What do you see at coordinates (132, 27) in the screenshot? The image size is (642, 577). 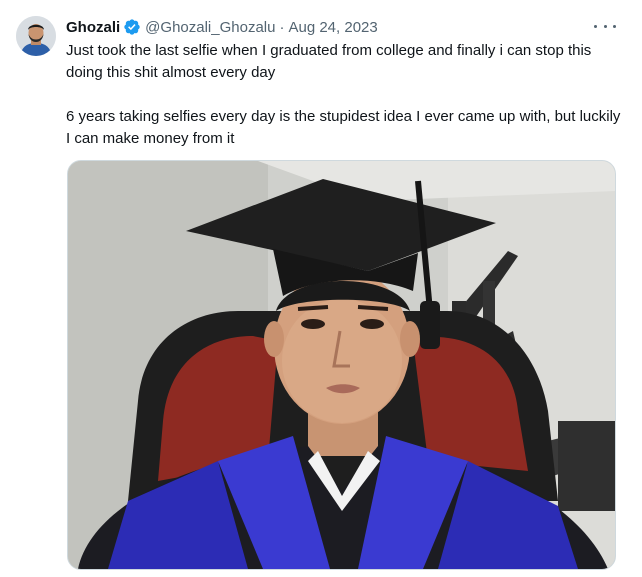 I see `verified-badge-icon` at bounding box center [132, 27].